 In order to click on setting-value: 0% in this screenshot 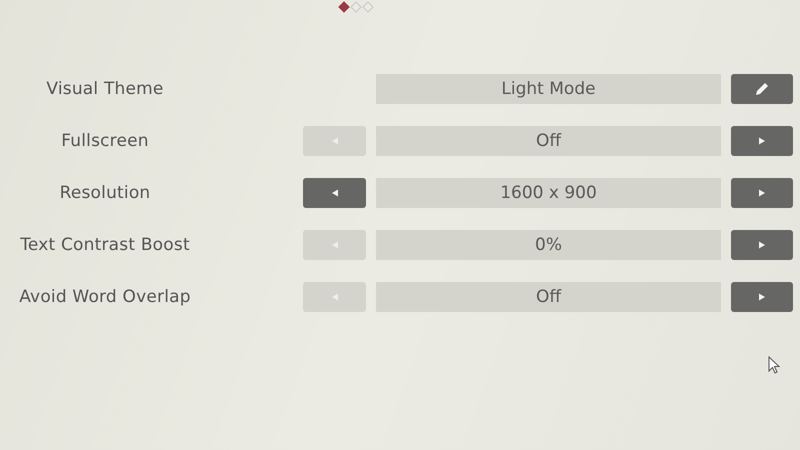, I will do `click(548, 245)`.